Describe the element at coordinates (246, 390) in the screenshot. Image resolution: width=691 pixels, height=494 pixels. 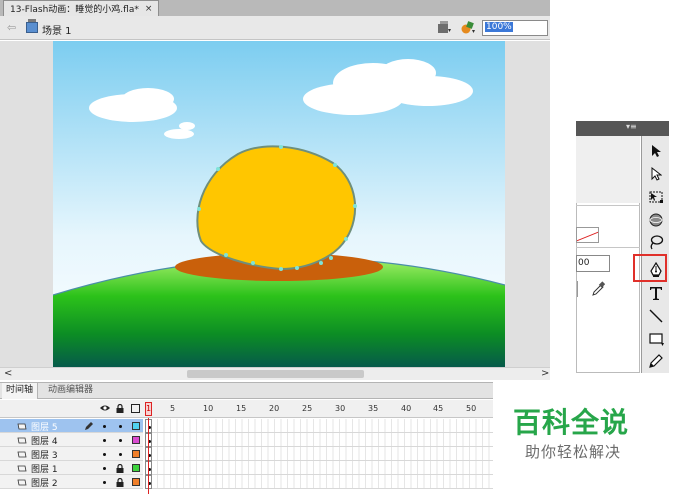
I see `timeline-tab-bar: 时间轴 动画编辑器` at that location.